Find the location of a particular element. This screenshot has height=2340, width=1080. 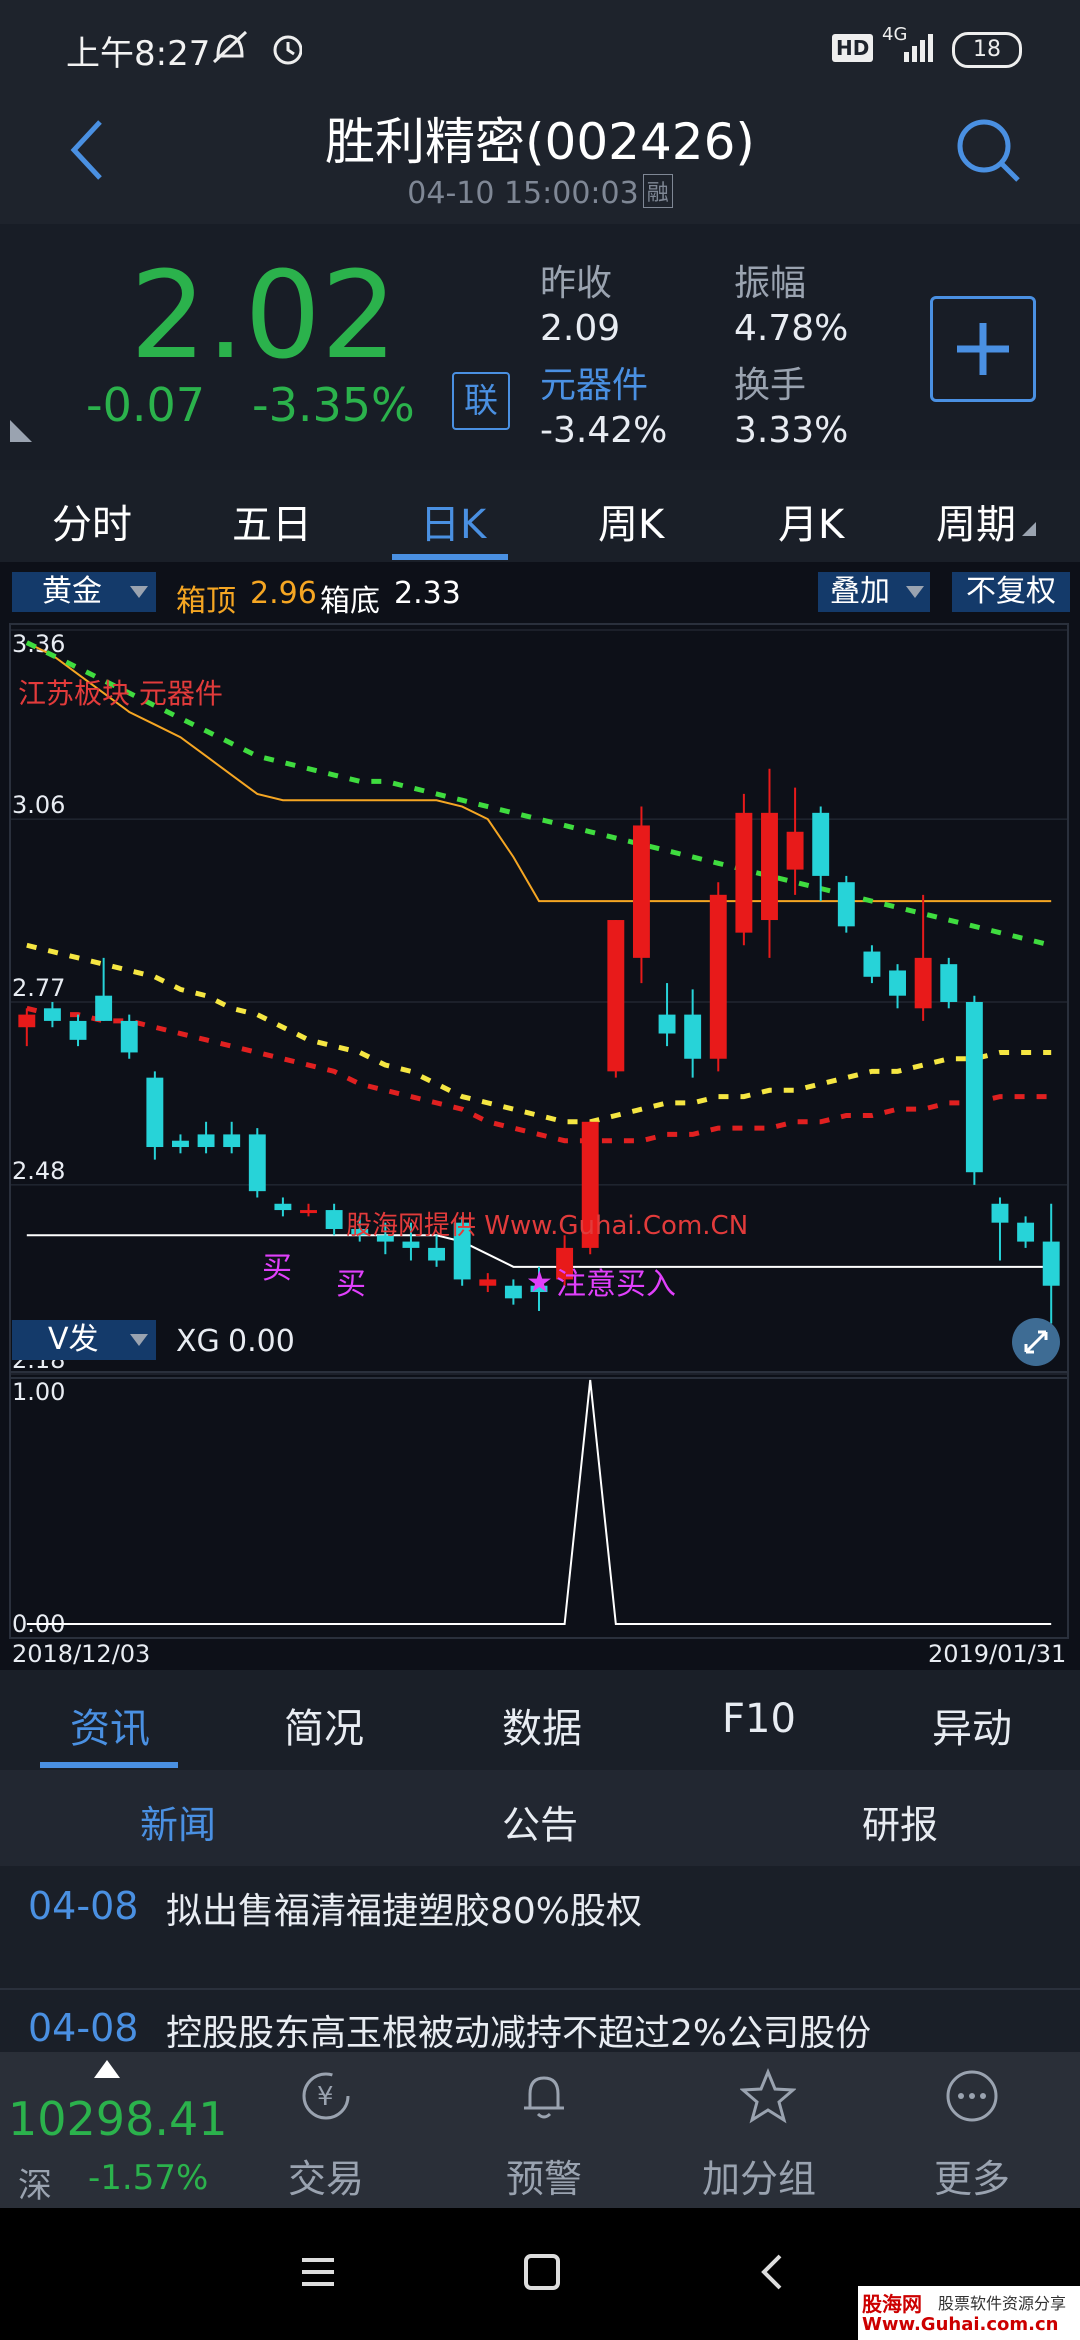

date-end: 2019/01/31 is located at coordinates (997, 1654).